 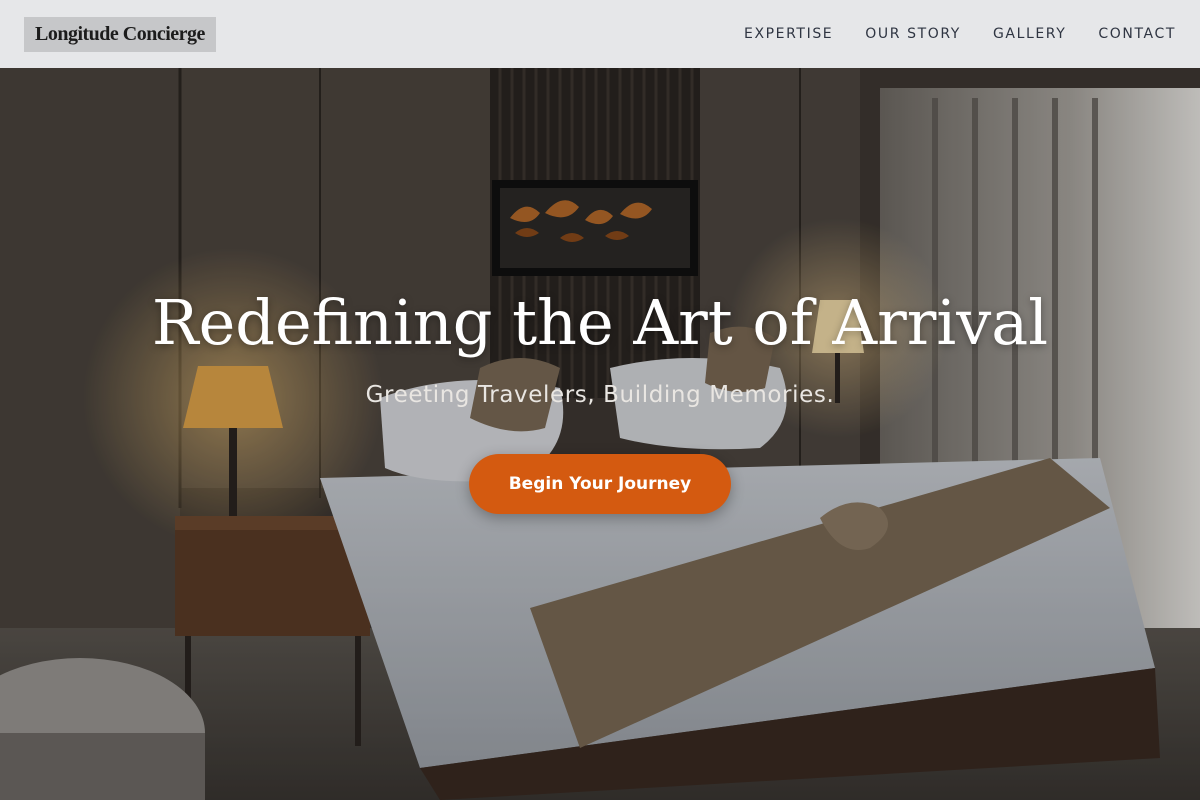 I want to click on site-logo: Longitude Concierge, so click(x=120, y=34).